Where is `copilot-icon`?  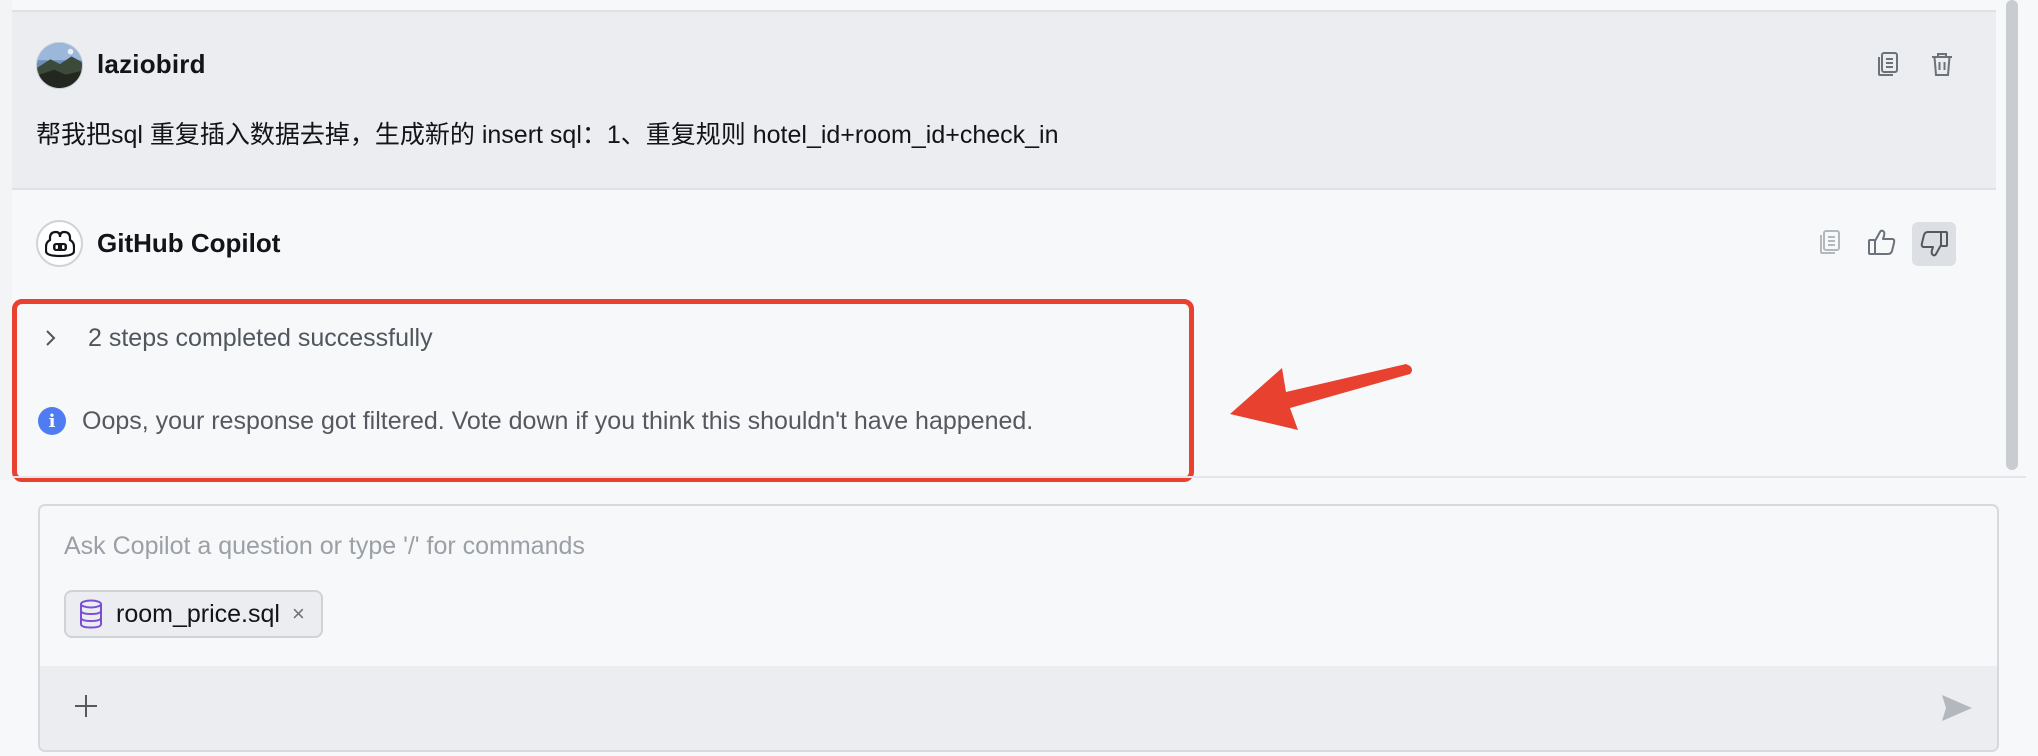
copilot-icon is located at coordinates (59, 243).